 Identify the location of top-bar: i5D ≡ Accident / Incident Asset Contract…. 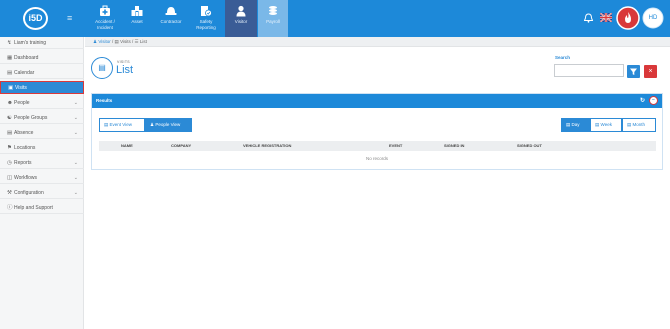
(335, 18).